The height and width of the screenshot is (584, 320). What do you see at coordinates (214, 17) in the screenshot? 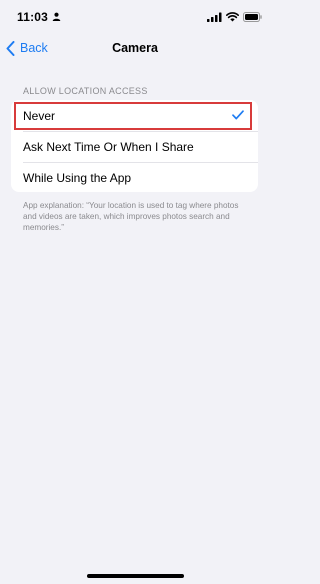
I see `signal-icon` at bounding box center [214, 17].